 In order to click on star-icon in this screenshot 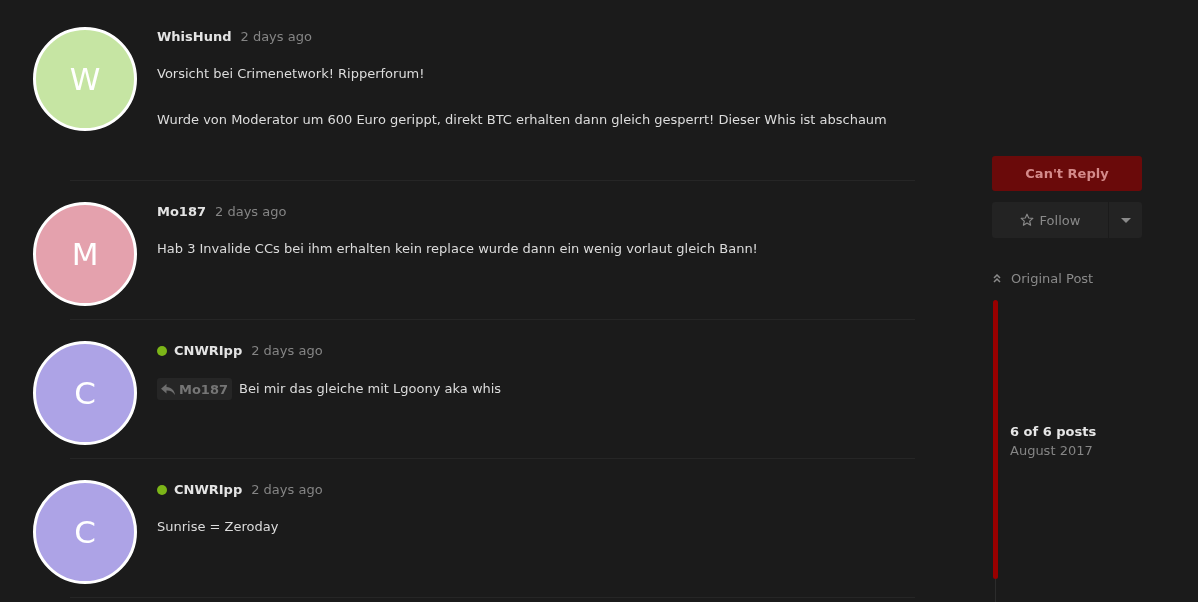, I will do `click(1026, 220)`.